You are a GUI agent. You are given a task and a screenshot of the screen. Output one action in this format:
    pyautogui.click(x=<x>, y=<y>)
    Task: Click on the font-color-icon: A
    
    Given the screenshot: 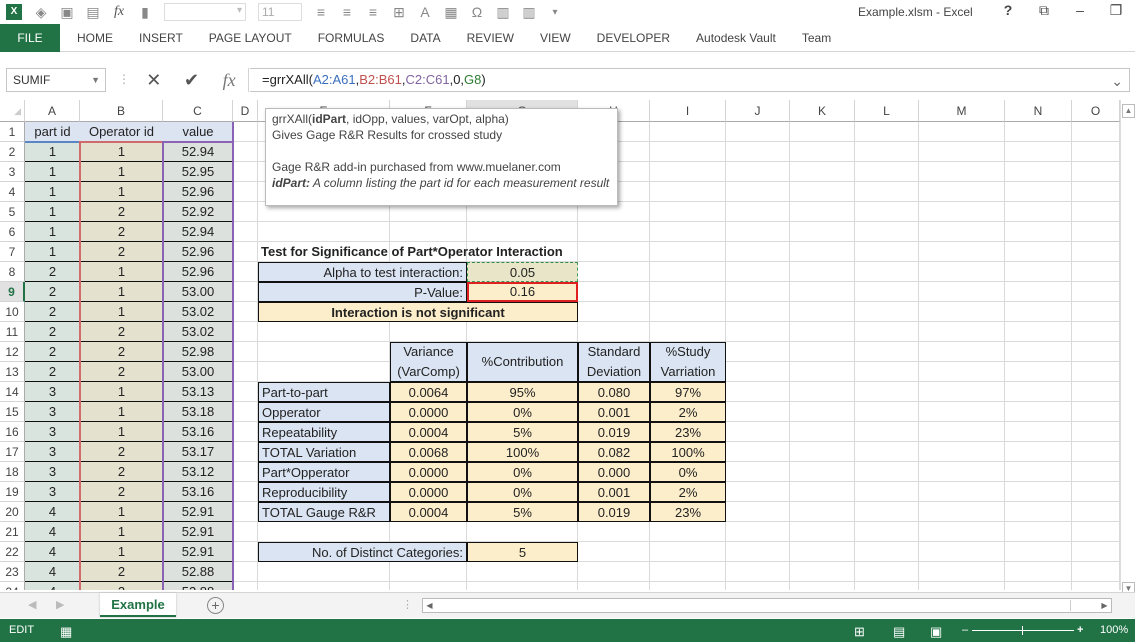 What is the action you would take?
    pyautogui.click(x=425, y=12)
    